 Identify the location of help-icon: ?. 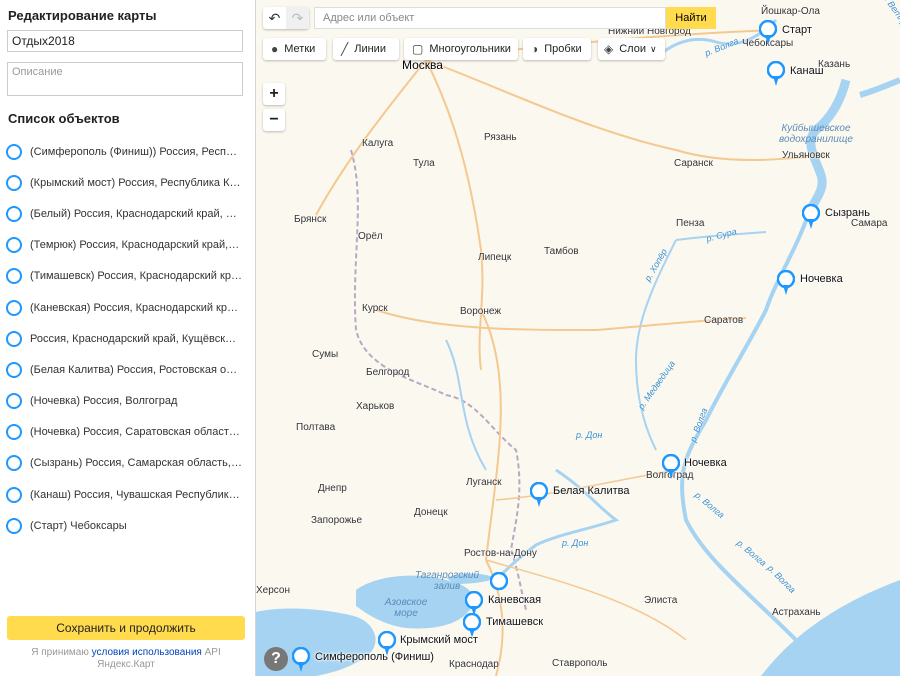
(276, 659).